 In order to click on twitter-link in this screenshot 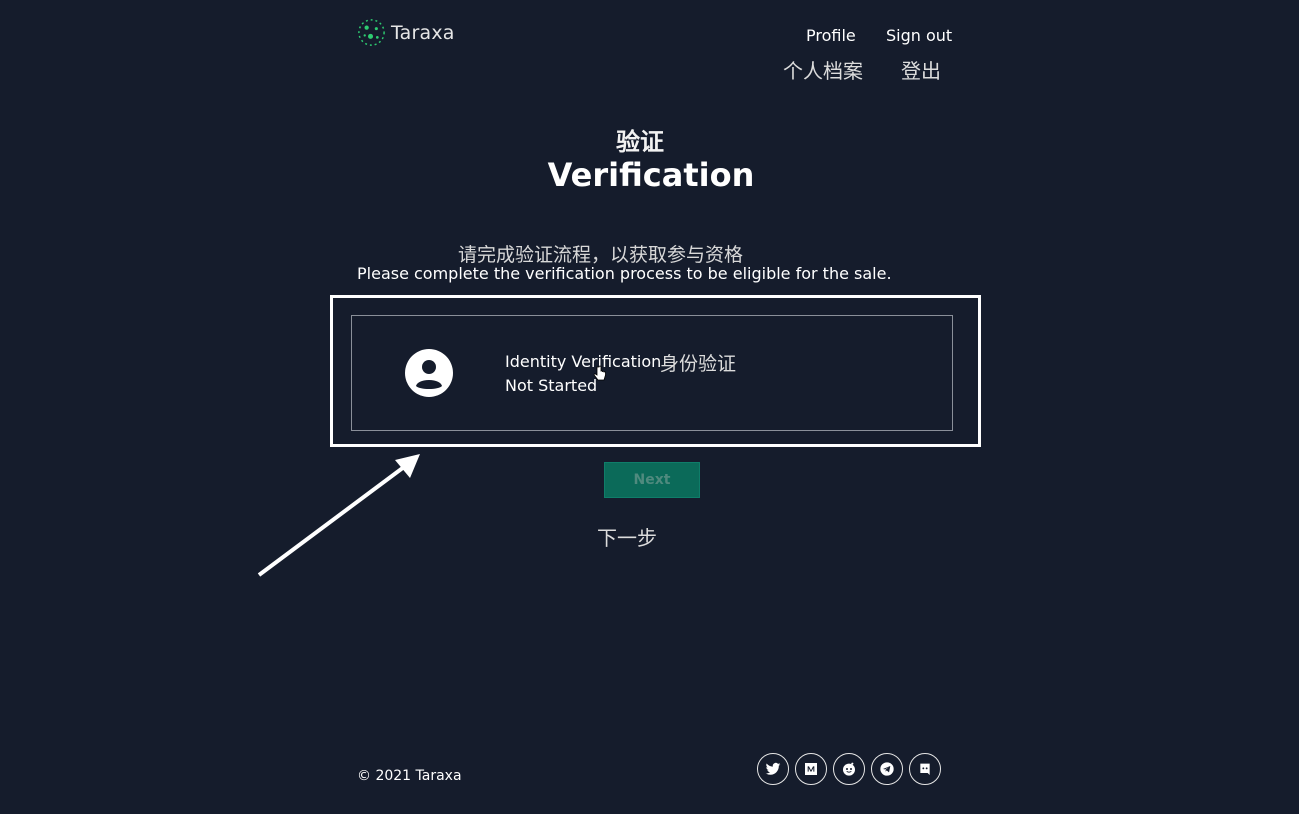, I will do `click(773, 769)`.